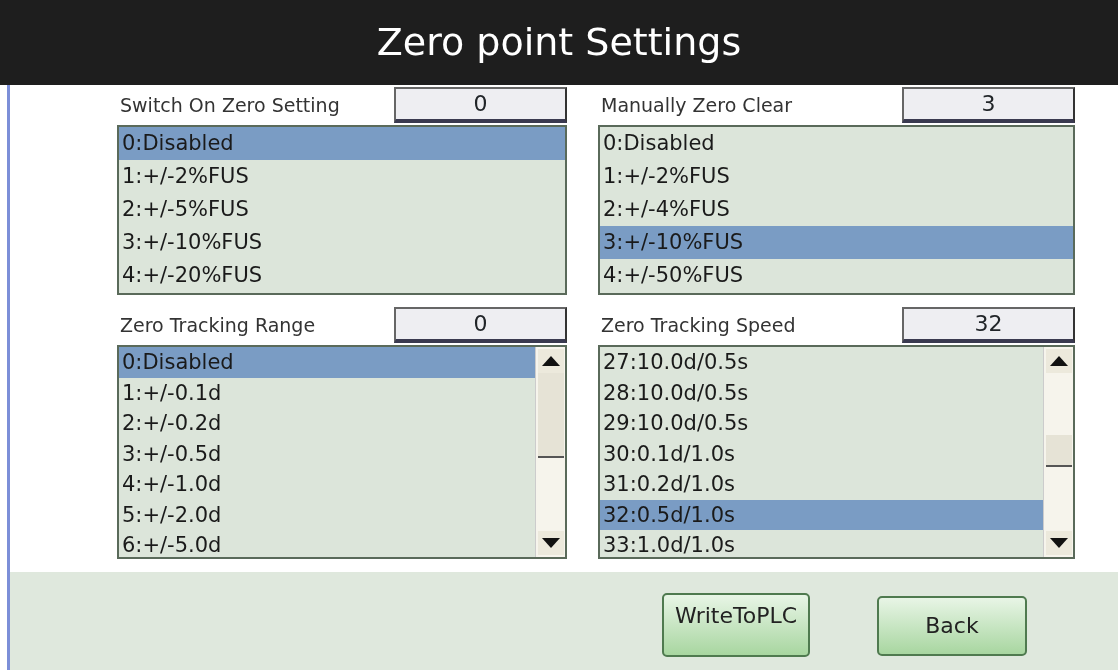  I want to click on list-option: 28:10.0d/0.5s, so click(821, 392).